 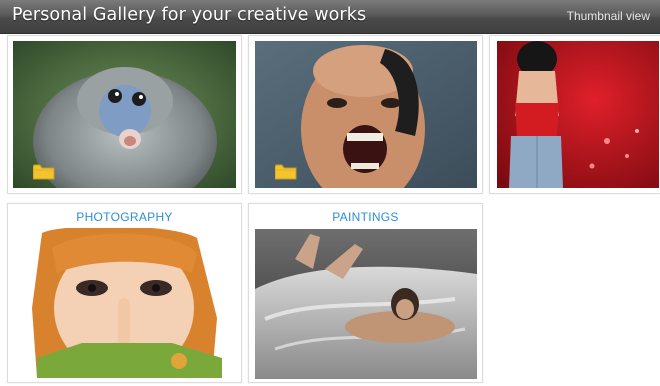 I want to click on page-title: Personal Gallery for your creative works, so click(x=189, y=15).